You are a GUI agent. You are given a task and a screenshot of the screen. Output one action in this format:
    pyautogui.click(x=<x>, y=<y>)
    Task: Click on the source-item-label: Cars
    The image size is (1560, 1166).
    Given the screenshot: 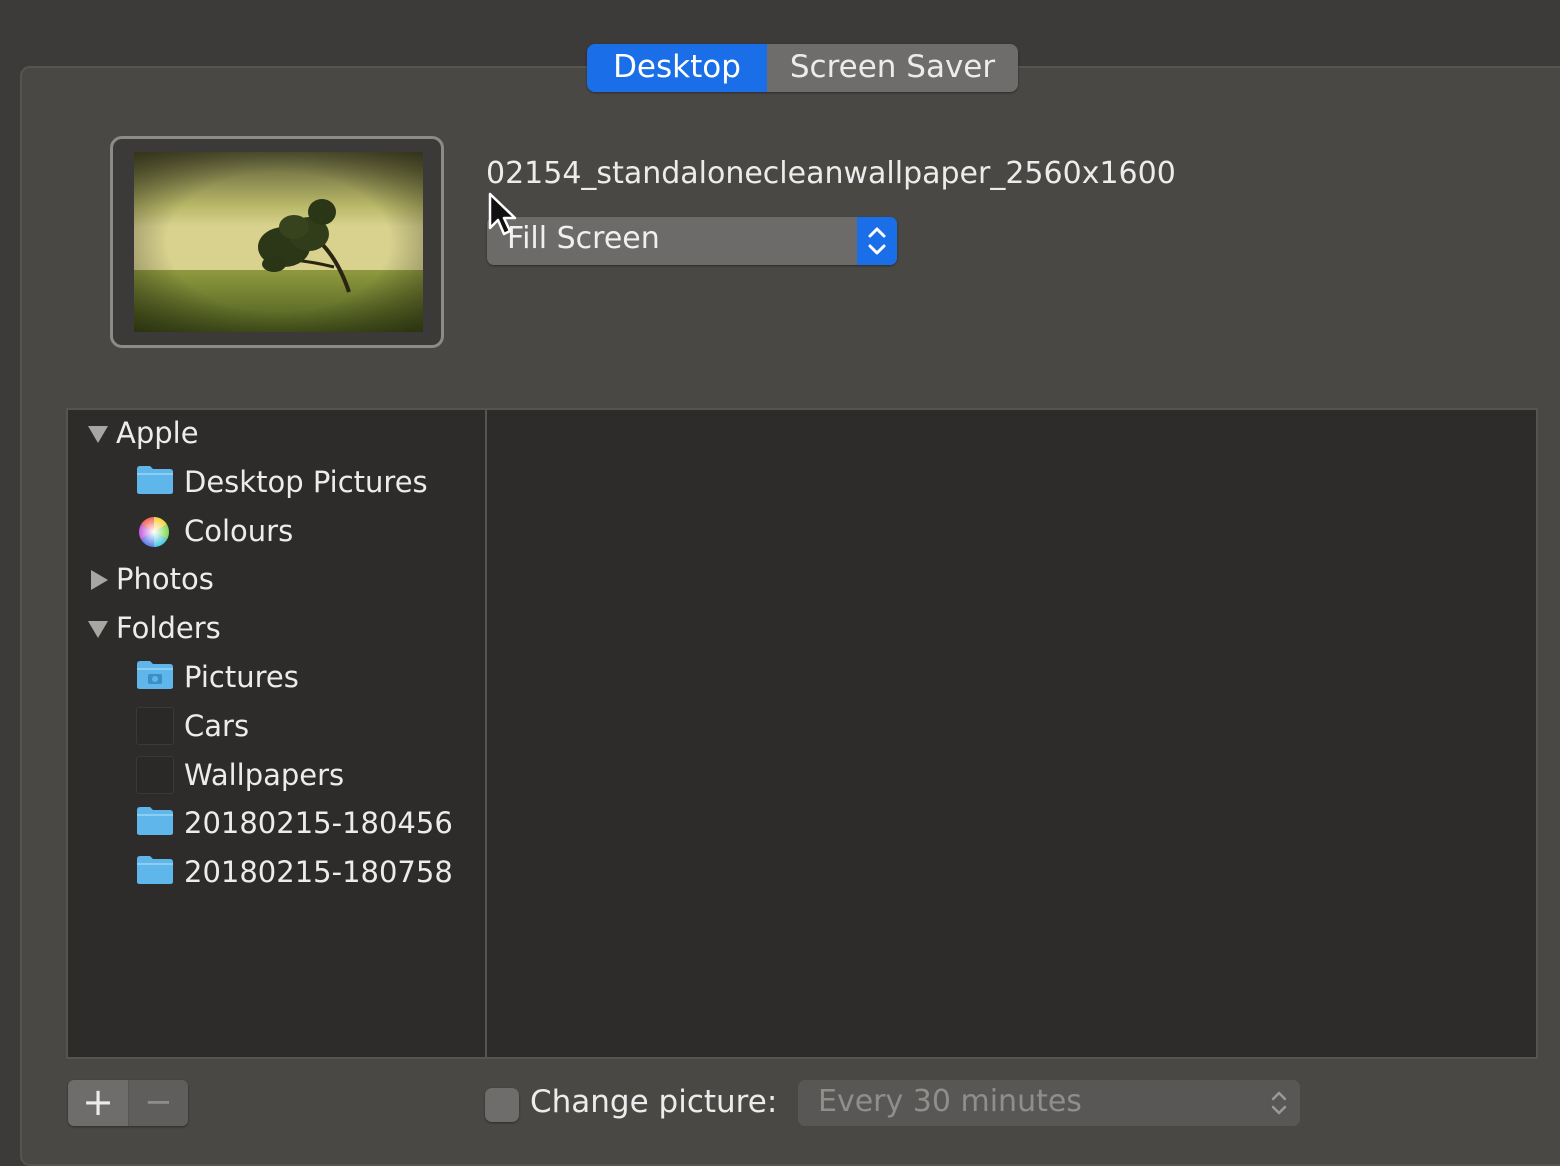 What is the action you would take?
    pyautogui.click(x=217, y=726)
    